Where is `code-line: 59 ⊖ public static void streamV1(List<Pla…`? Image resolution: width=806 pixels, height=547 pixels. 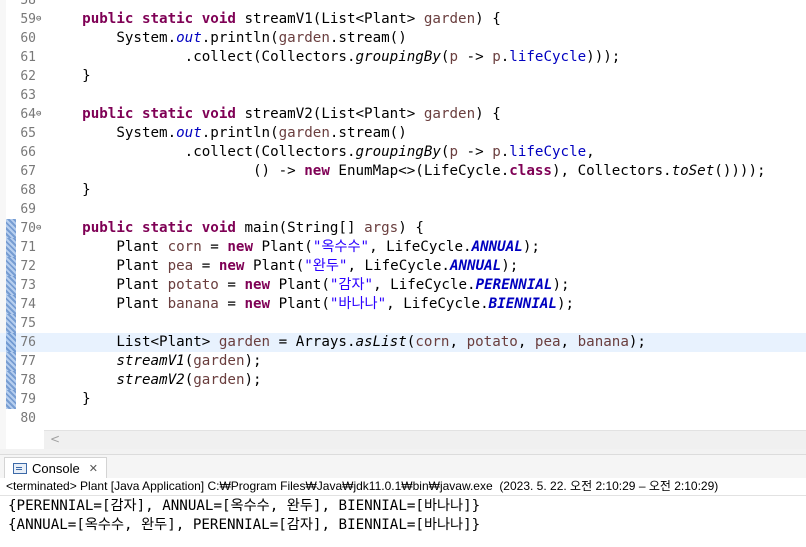 code-line: 59 ⊖ public static void streamV1(List<Pla… is located at coordinates (403, 19).